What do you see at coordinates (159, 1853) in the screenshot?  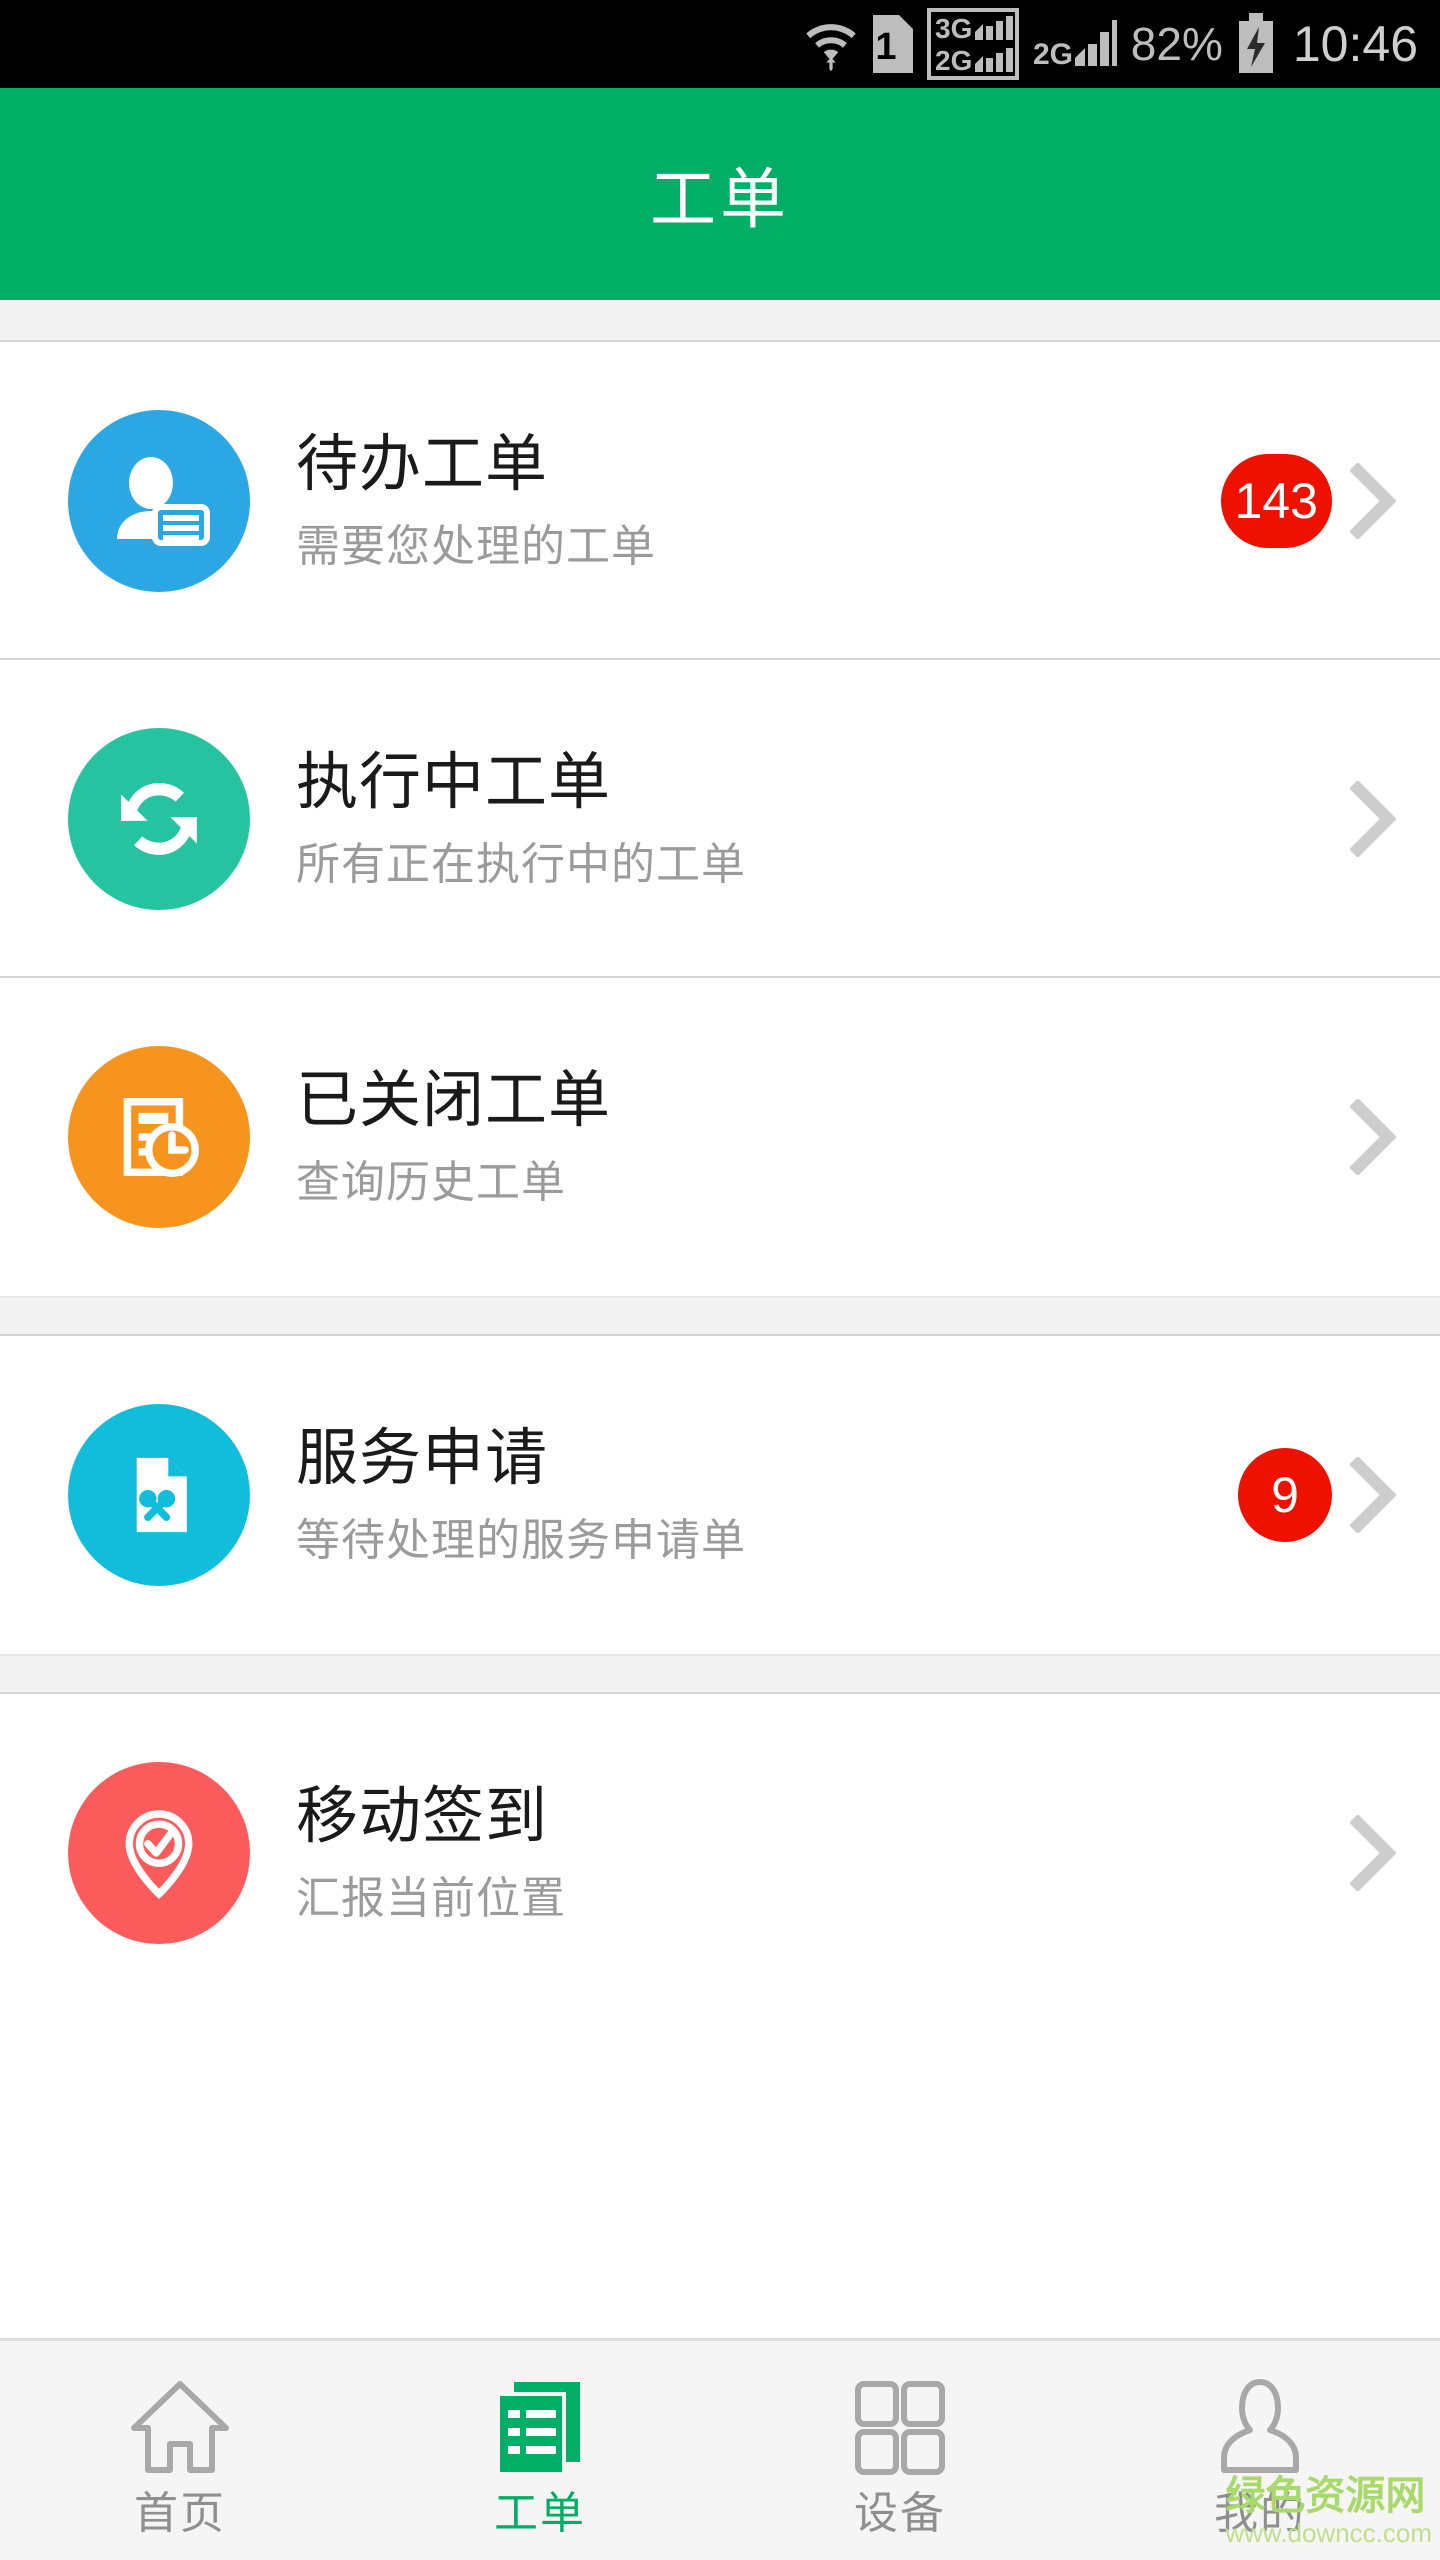 I see `location-check-icon` at bounding box center [159, 1853].